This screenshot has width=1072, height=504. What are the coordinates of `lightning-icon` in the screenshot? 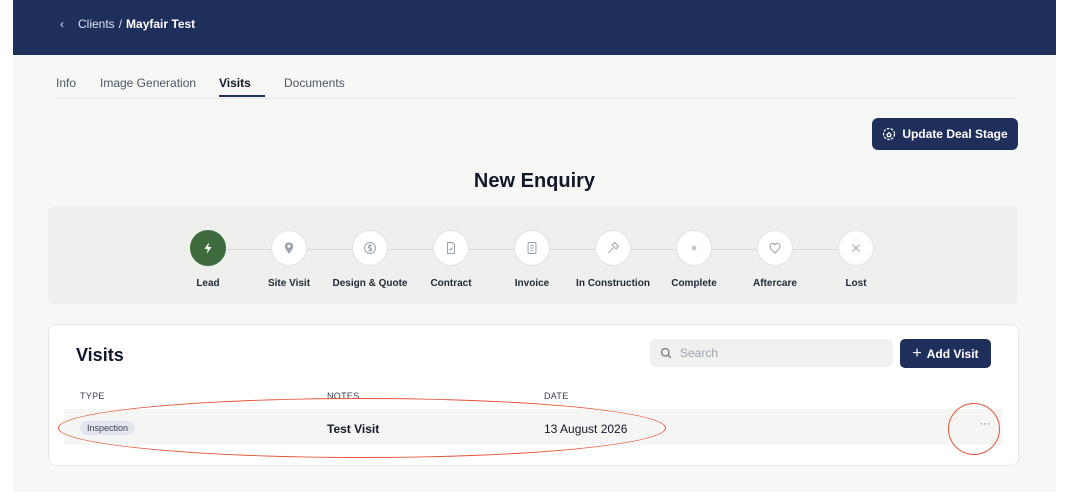 It's located at (208, 248).